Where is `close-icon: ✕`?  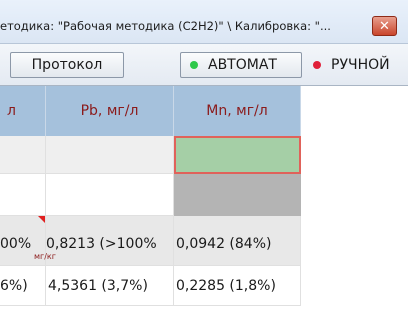 close-icon: ✕ is located at coordinates (384, 26).